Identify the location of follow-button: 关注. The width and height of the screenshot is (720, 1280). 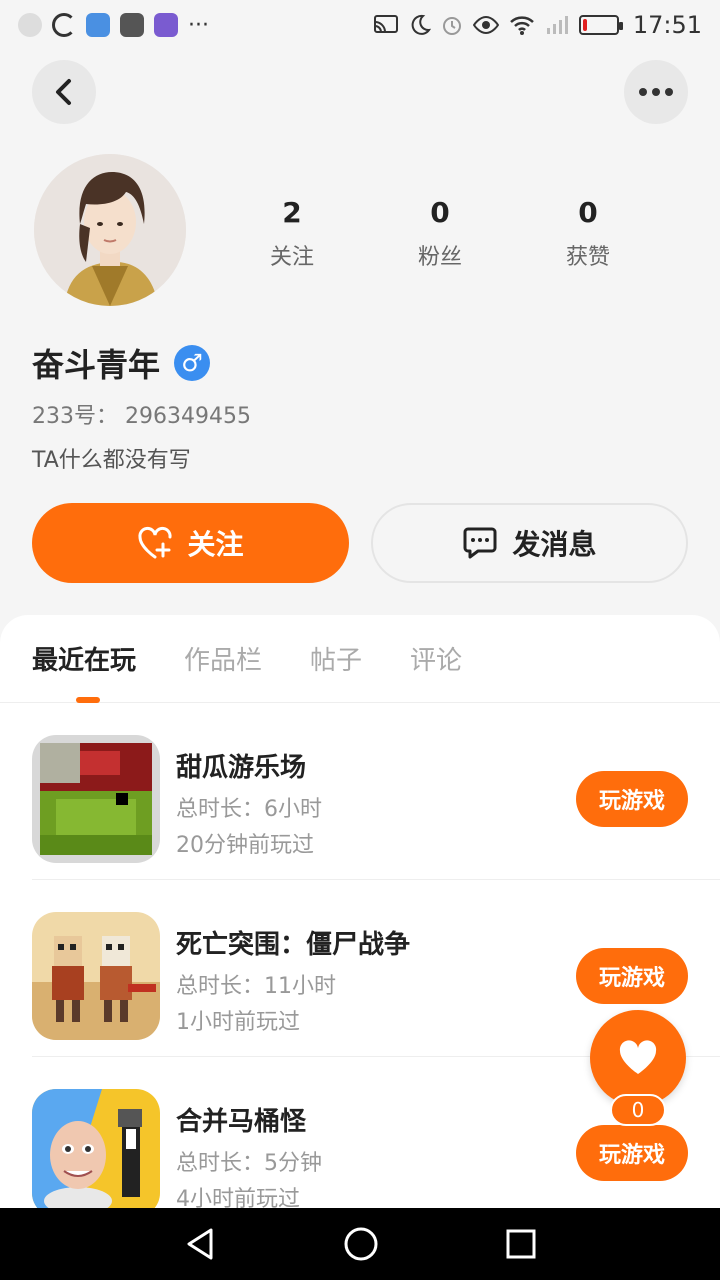
(190, 543).